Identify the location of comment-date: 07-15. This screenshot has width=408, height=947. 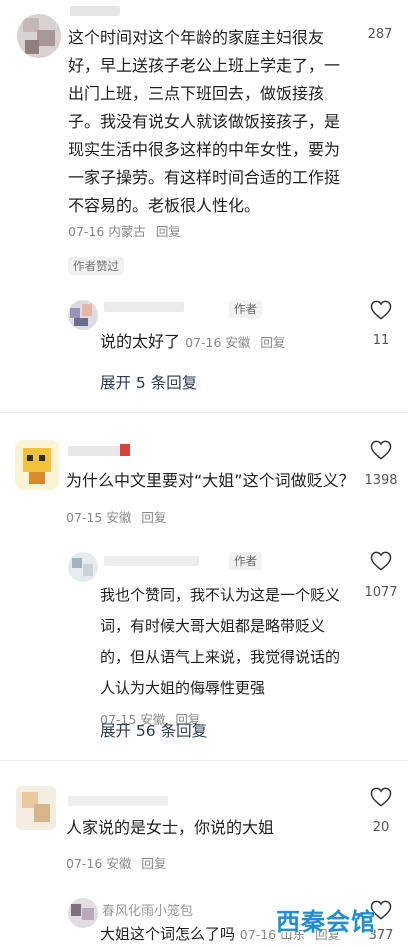
(84, 517).